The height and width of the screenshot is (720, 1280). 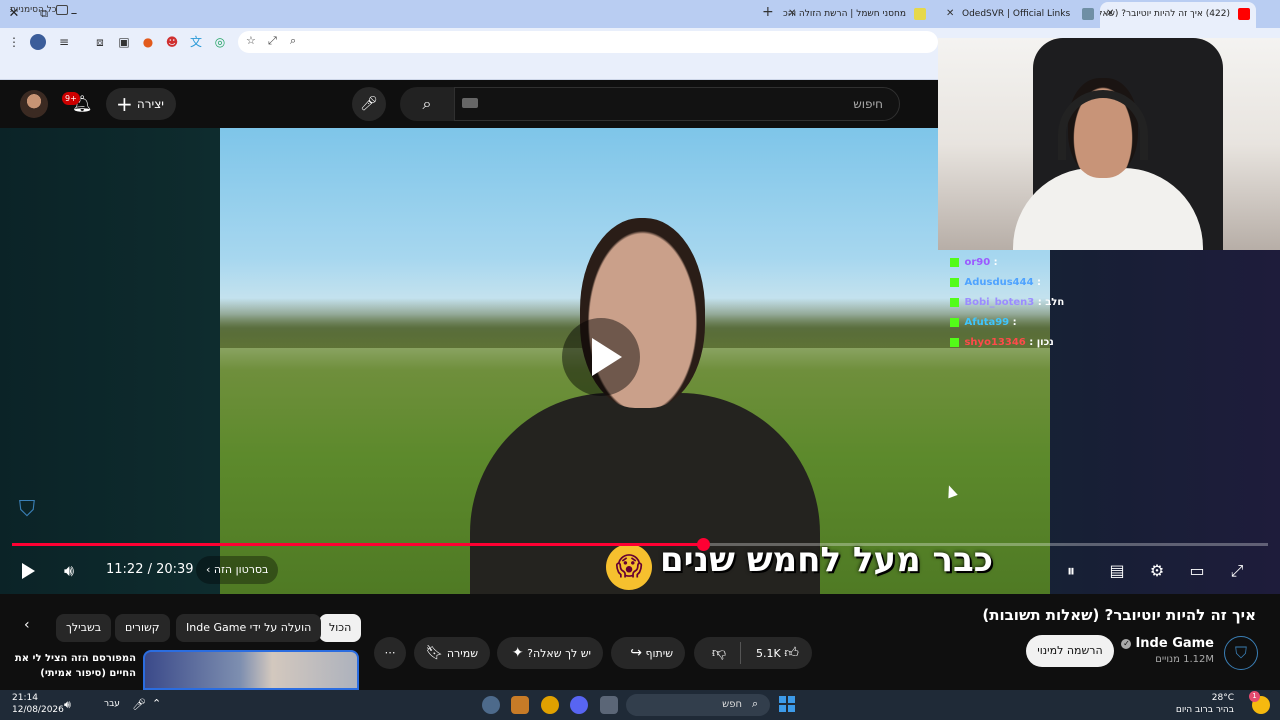 I want to click on extension-face-icon: ☻, so click(x=172, y=42).